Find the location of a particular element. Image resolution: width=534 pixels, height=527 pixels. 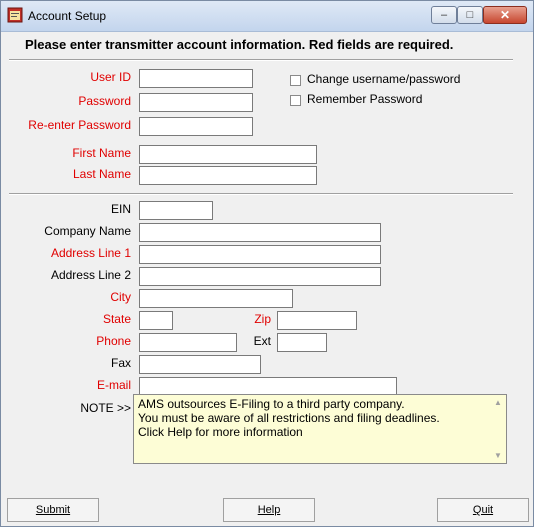

note-scrollbar: ▲ ▼ is located at coordinates (498, 429).